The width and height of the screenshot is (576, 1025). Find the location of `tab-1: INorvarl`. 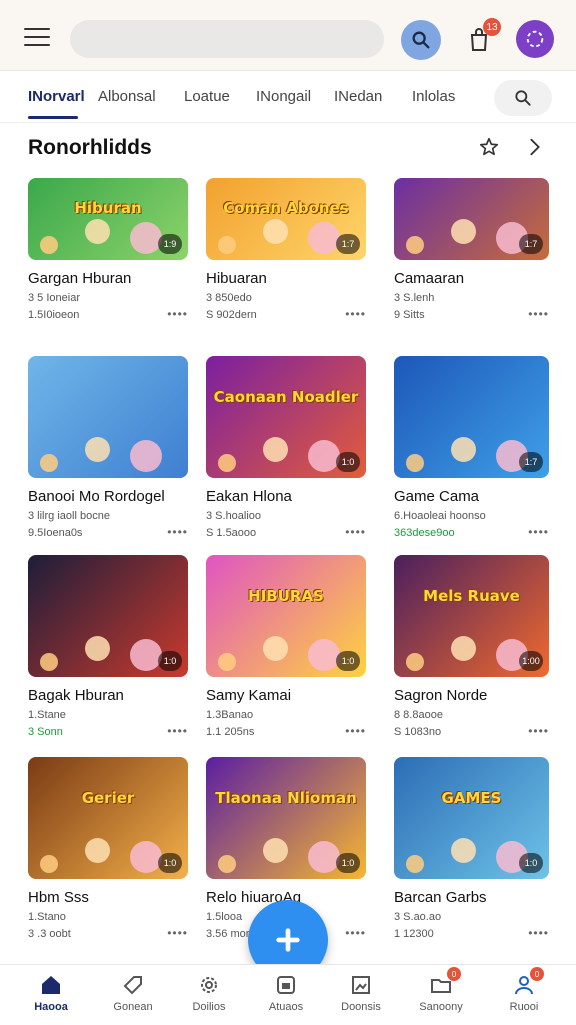

tab-1: INorvarl is located at coordinates (56, 96).